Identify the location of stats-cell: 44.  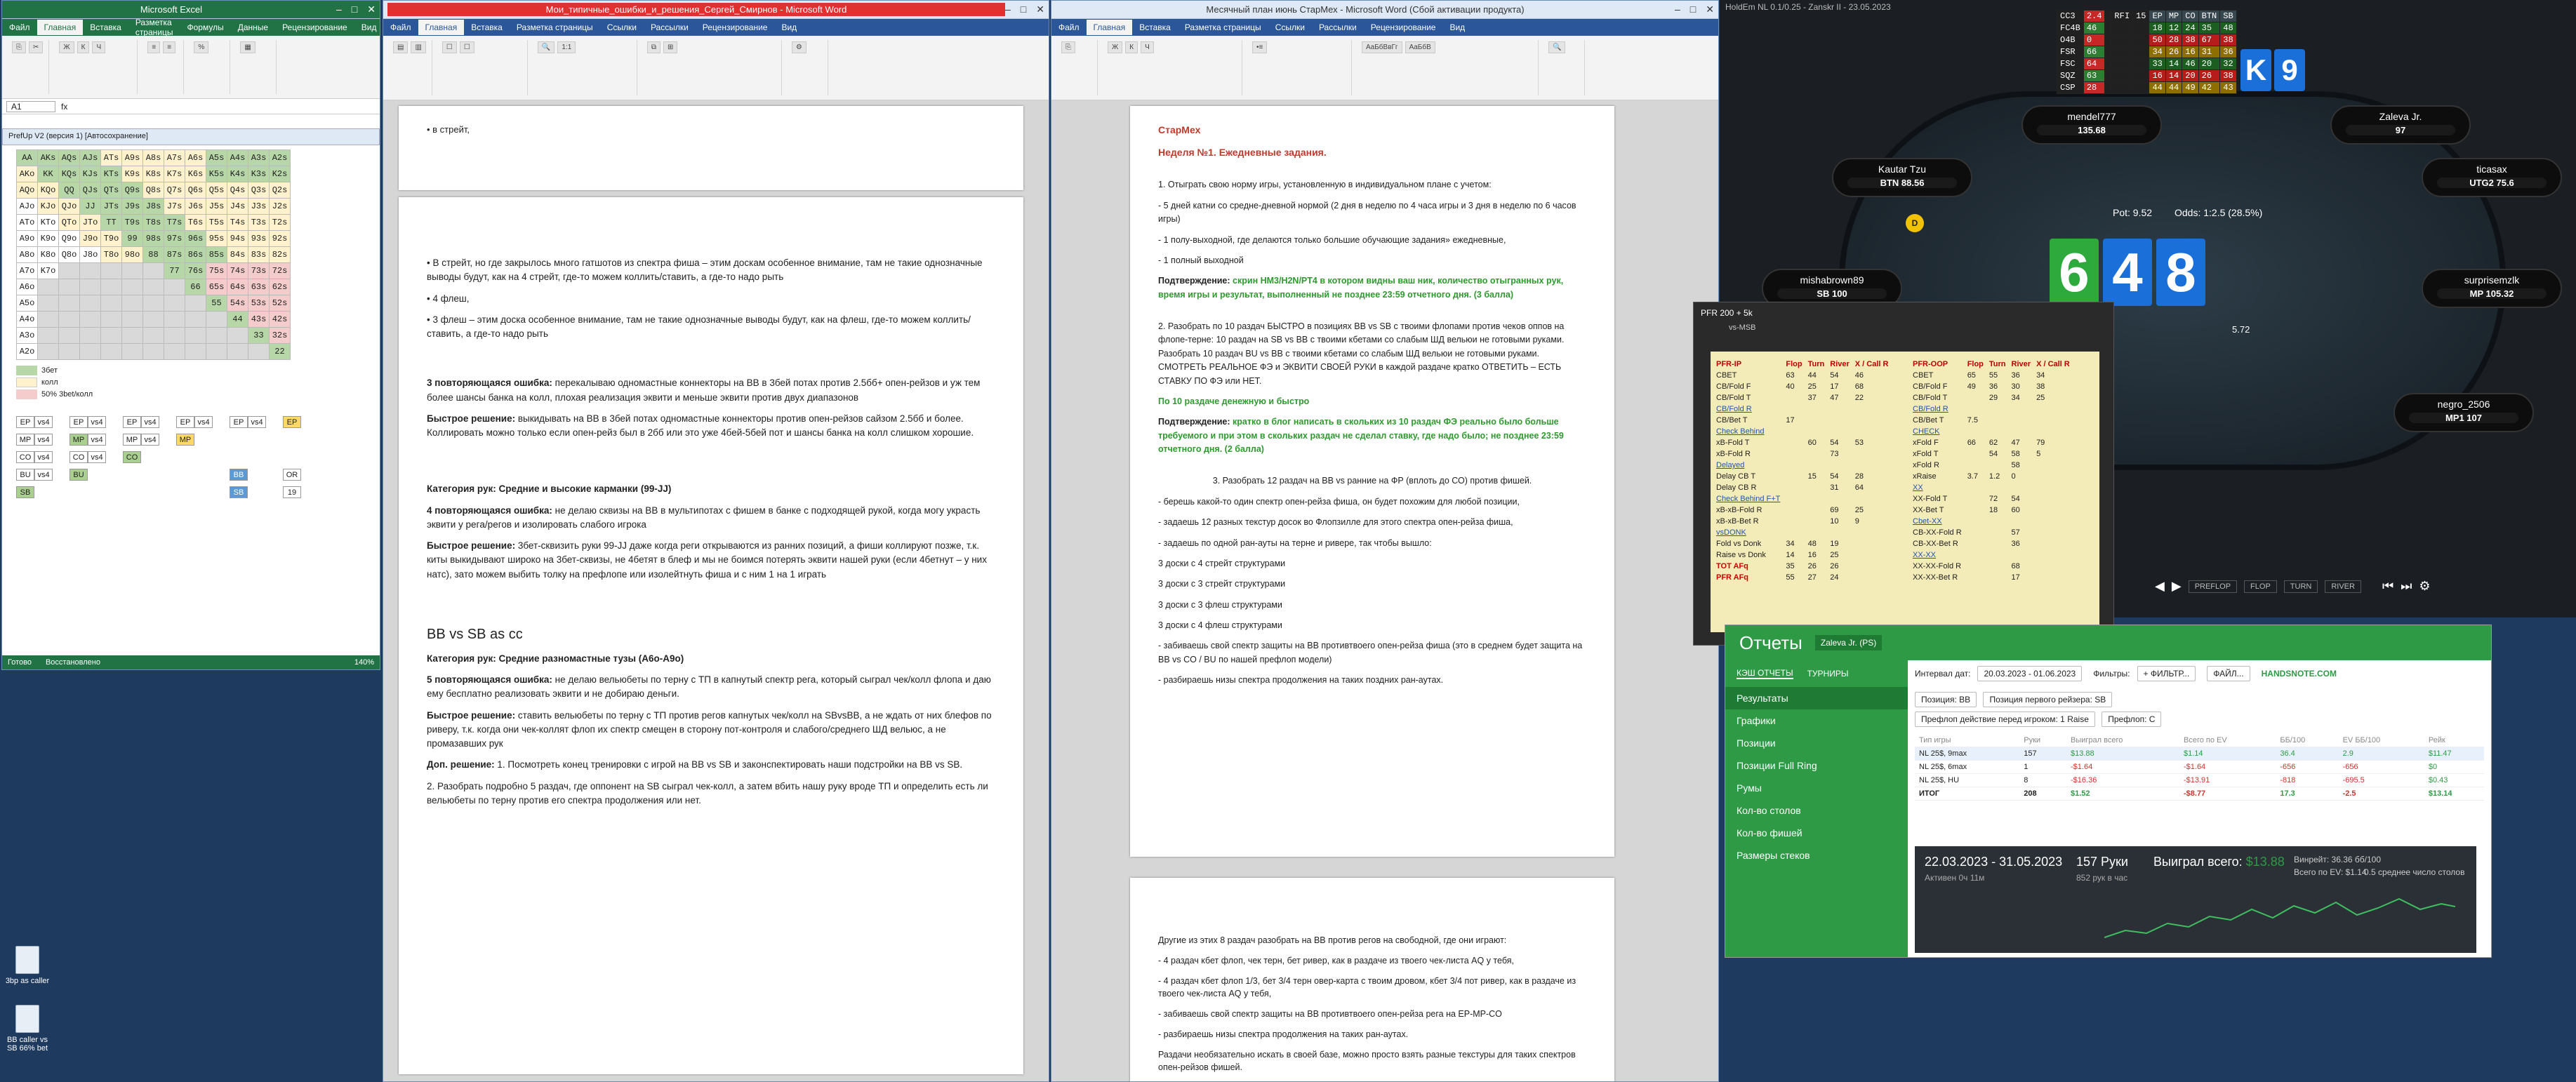
(1817, 375).